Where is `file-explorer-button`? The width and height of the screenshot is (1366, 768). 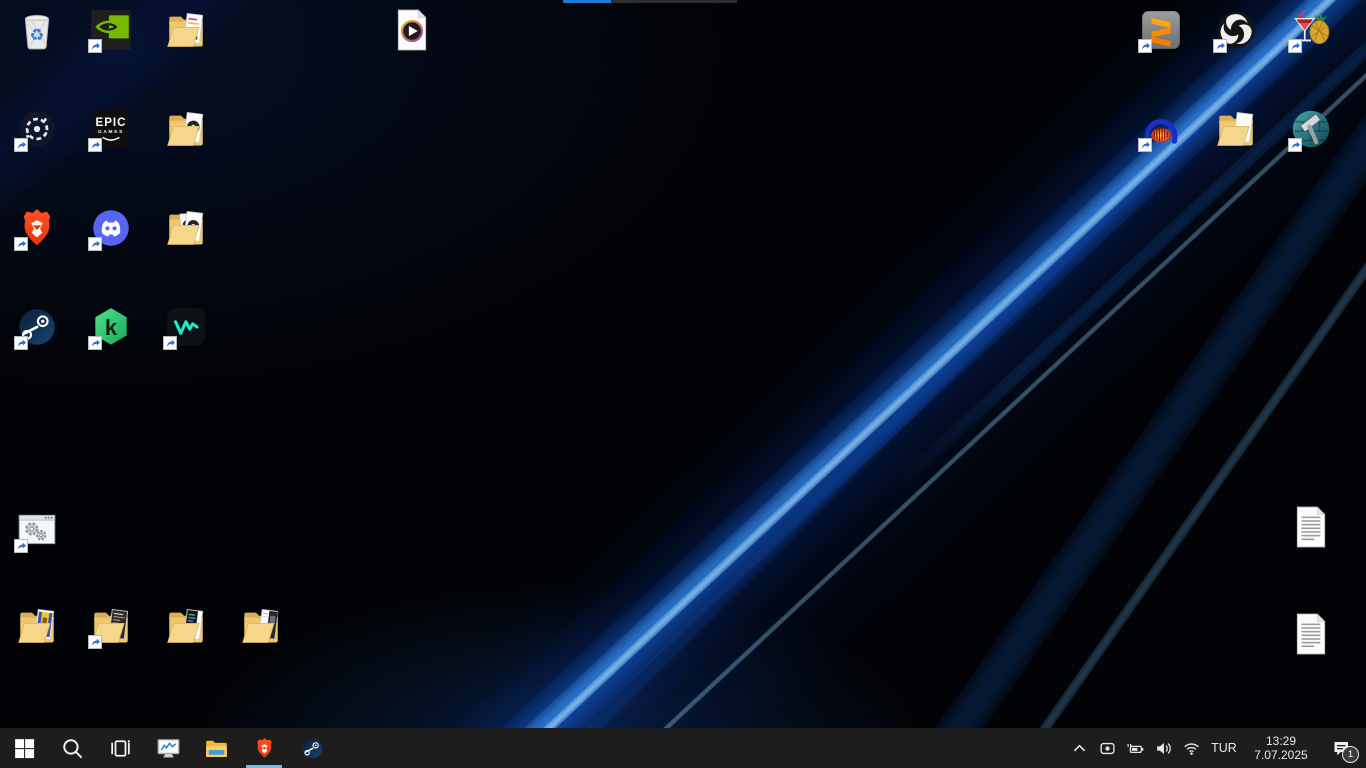 file-explorer-button is located at coordinates (216, 748).